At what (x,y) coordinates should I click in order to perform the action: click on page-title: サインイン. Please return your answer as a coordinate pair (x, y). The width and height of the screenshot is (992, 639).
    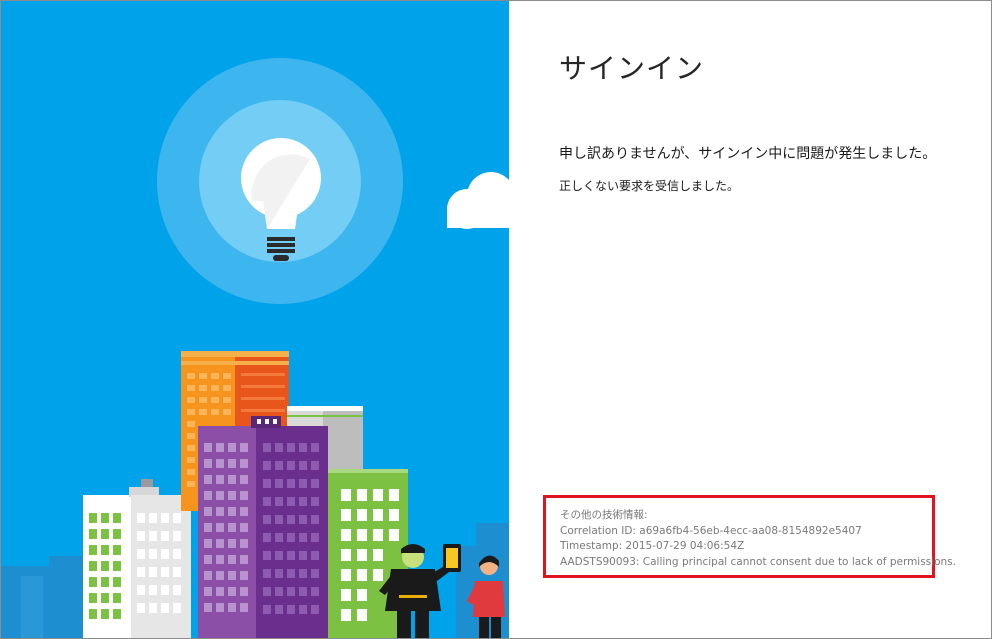
    Looking at the image, I should click on (632, 68).